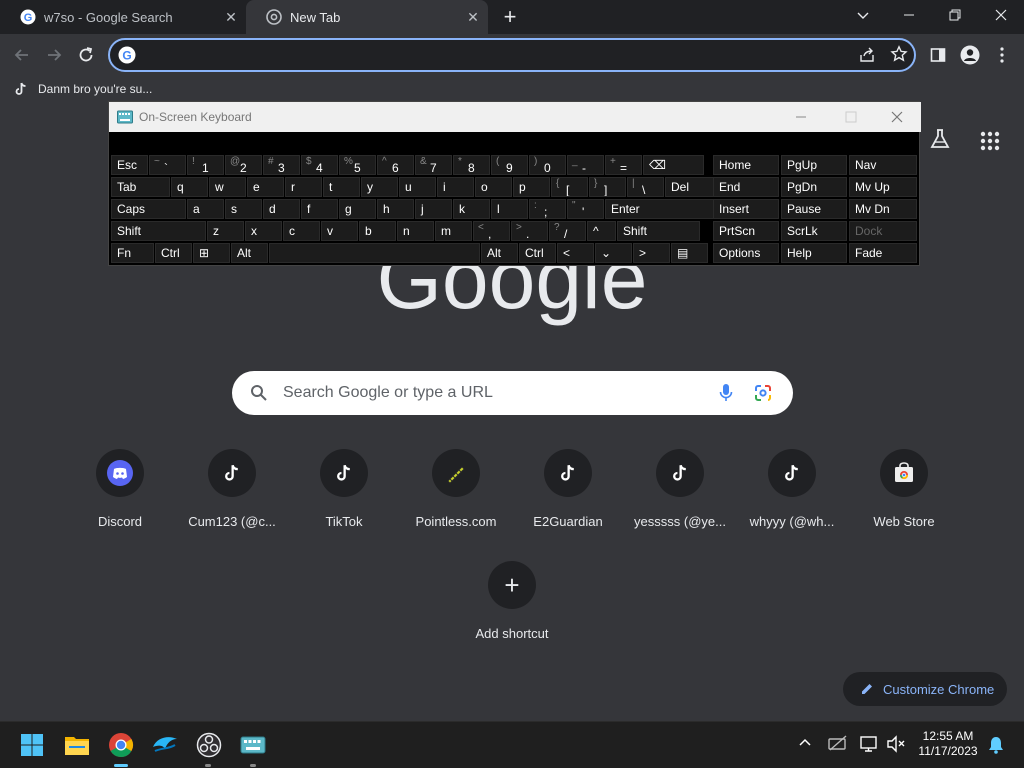 The height and width of the screenshot is (768, 1024). Describe the element at coordinates (746, 165) in the screenshot. I see `osk-nav-key: Home` at that location.